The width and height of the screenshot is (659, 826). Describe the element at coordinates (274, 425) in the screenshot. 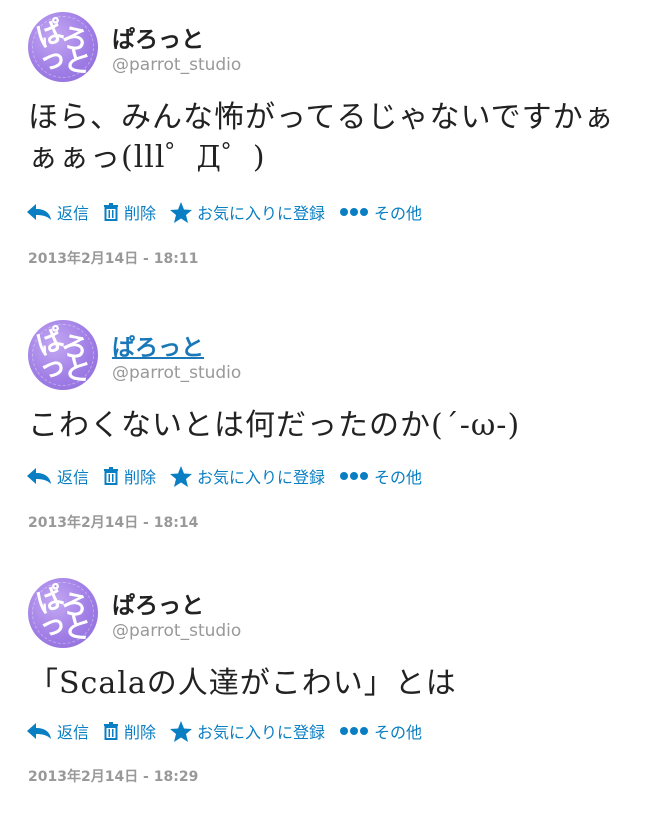

I see `tweet-text: こわくないとは何だったのか(´-ω-)` at that location.